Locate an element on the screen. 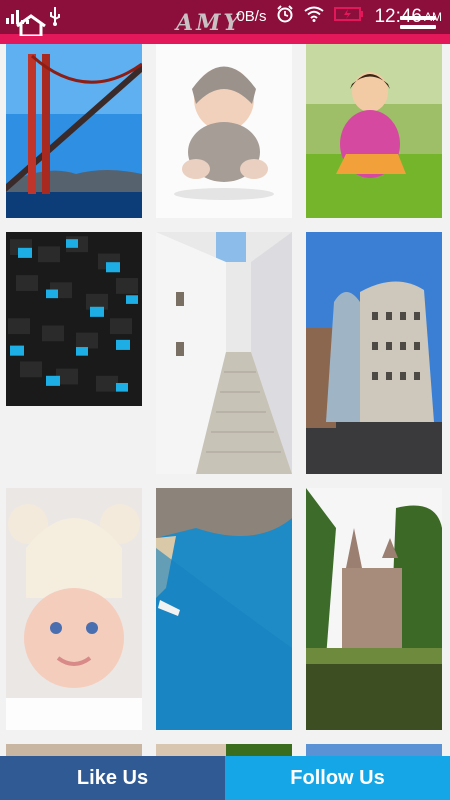  castle-lake-wallpaper is located at coordinates (374, 609).